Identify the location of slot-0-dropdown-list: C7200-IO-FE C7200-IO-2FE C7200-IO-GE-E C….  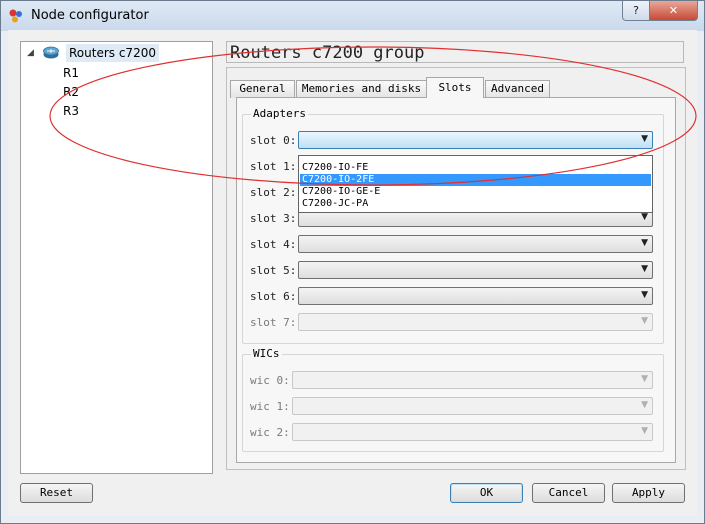
(475, 184).